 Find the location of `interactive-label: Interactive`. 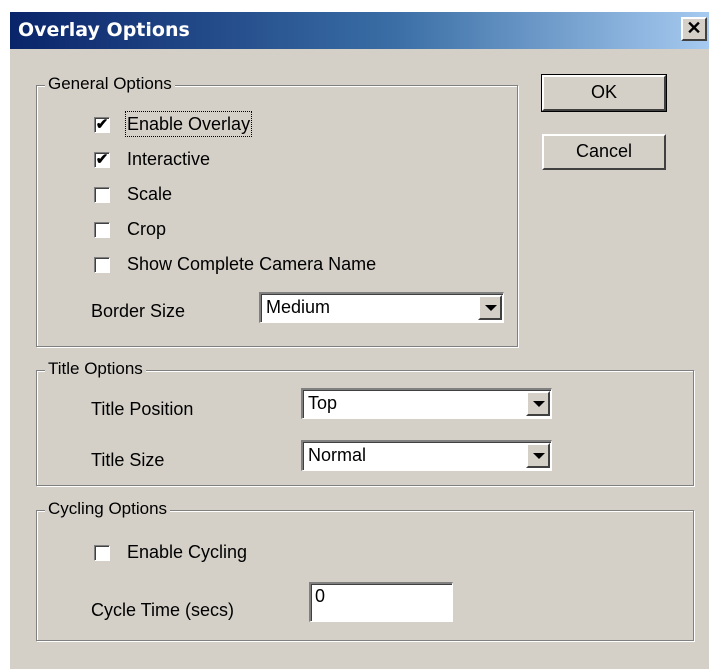

interactive-label: Interactive is located at coordinates (168, 159).